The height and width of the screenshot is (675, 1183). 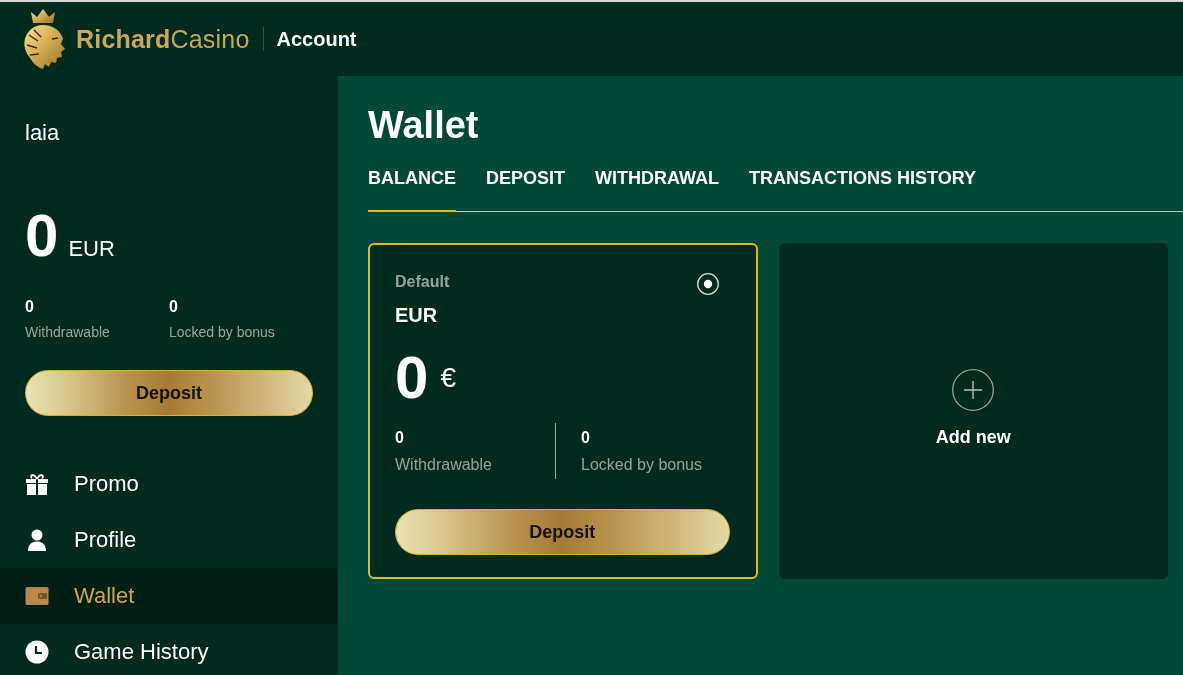 What do you see at coordinates (169, 540) in the screenshot?
I see `nav-item: Profile` at bounding box center [169, 540].